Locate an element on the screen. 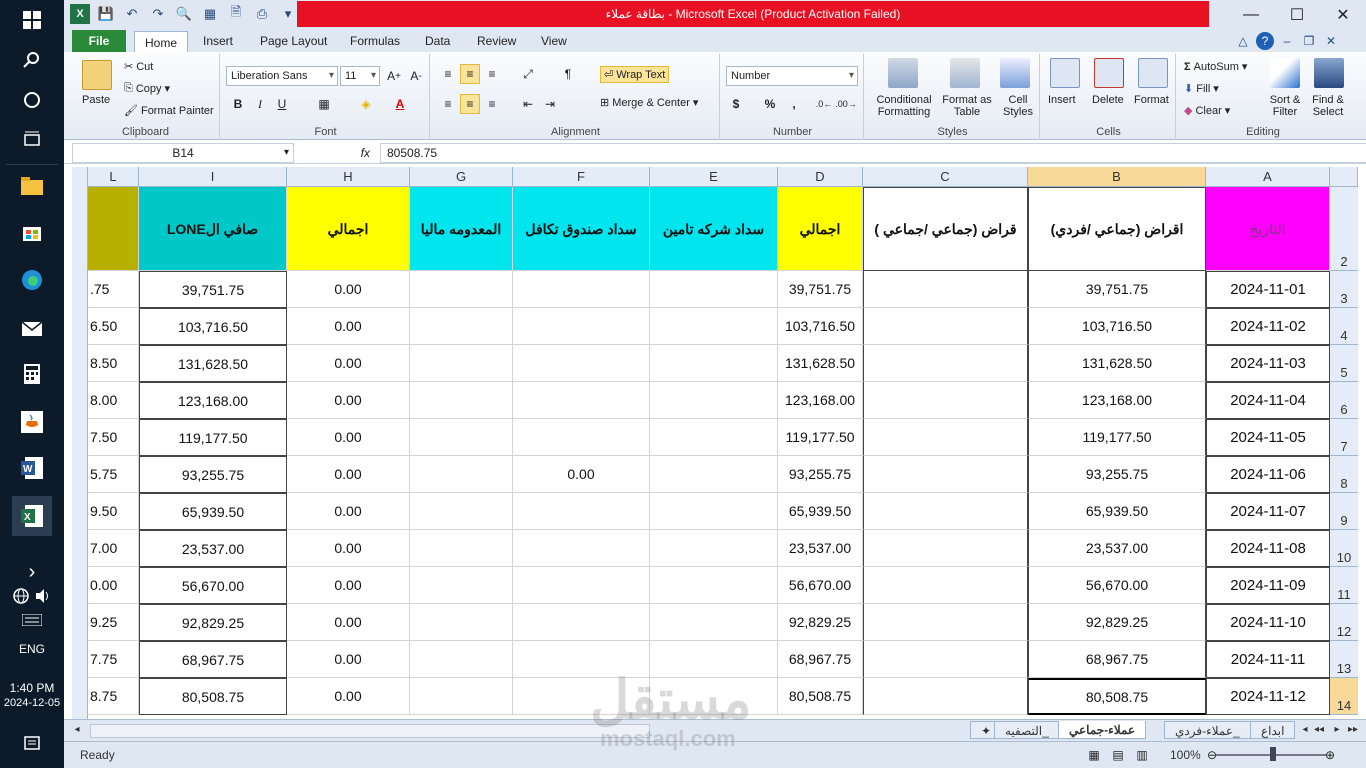  font-color-icon: A is located at coordinates (400, 104).